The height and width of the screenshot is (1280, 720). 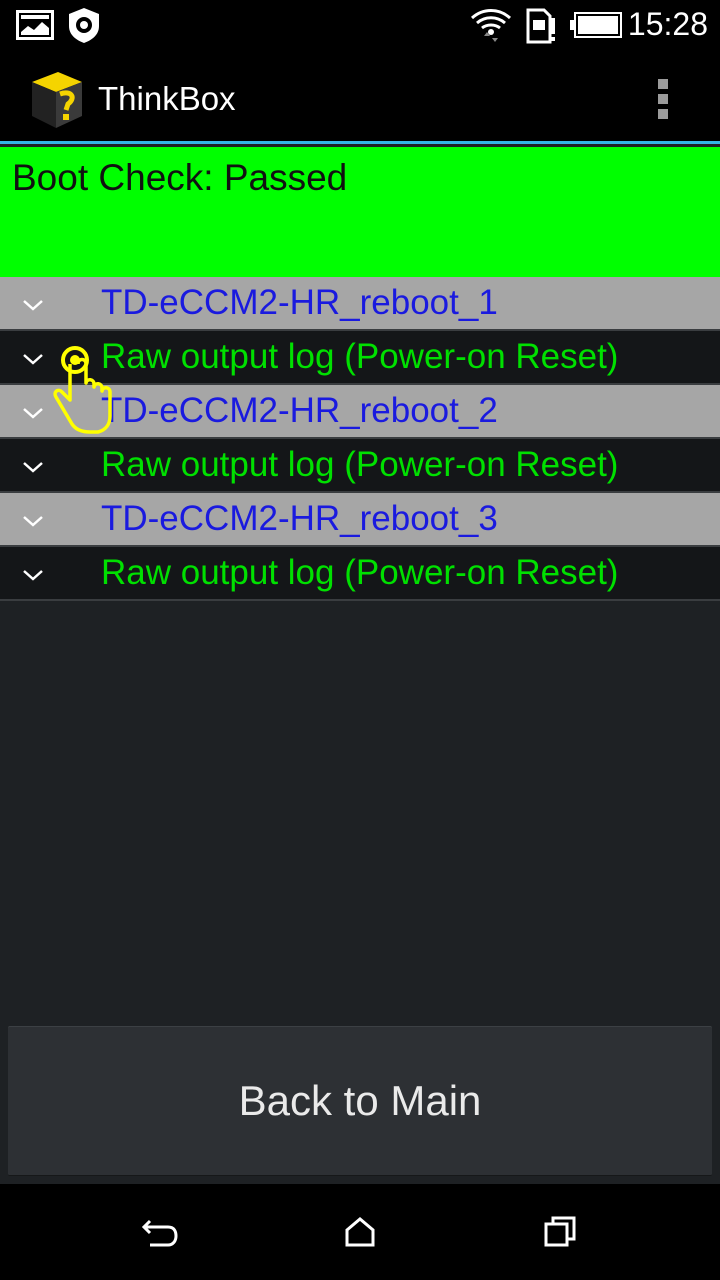 What do you see at coordinates (596, 25) in the screenshot?
I see `battery-icon` at bounding box center [596, 25].